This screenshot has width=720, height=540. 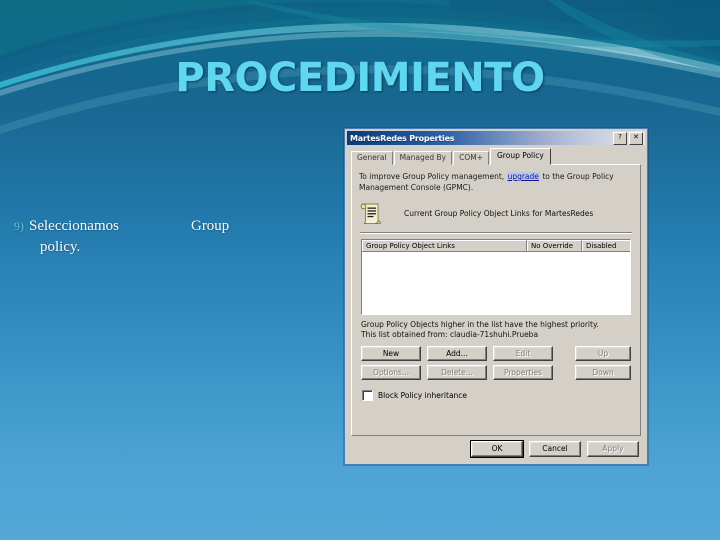 What do you see at coordinates (603, 372) in the screenshot?
I see `down-button: Down` at bounding box center [603, 372].